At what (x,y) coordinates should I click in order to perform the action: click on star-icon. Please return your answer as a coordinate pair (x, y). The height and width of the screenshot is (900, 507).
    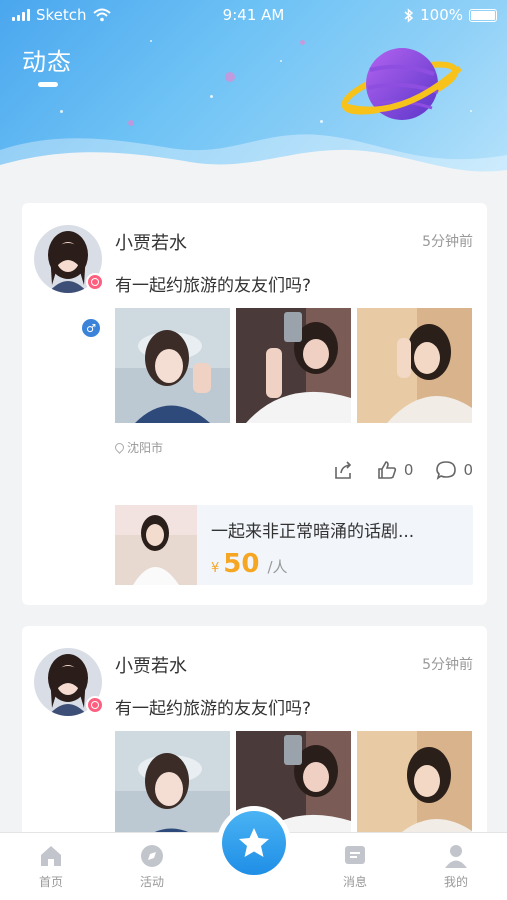
    Looking at the image, I should click on (254, 842).